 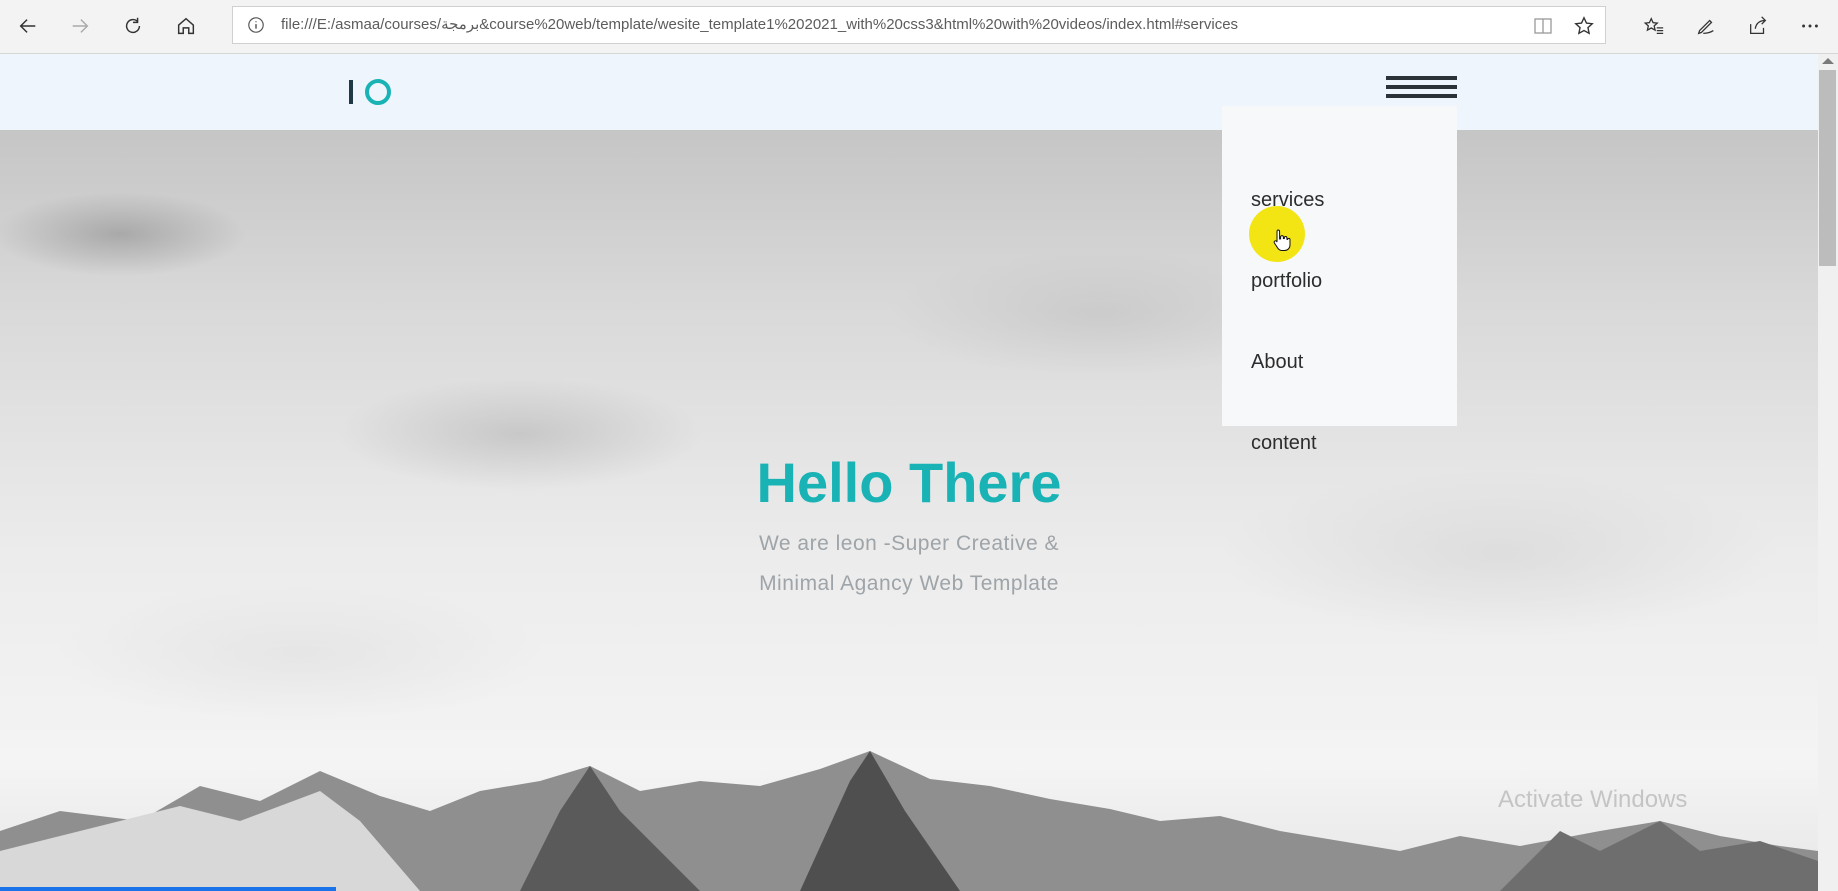 I want to click on forward-icon, so click(x=80, y=26).